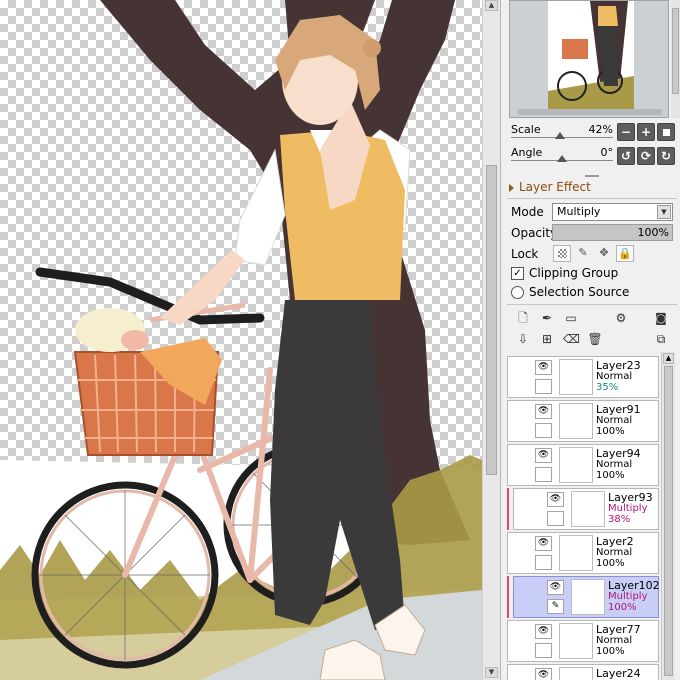  Describe the element at coordinates (583, 509) in the screenshot. I see `layer-row: 👁 Layer93 Multiply 38%` at that location.